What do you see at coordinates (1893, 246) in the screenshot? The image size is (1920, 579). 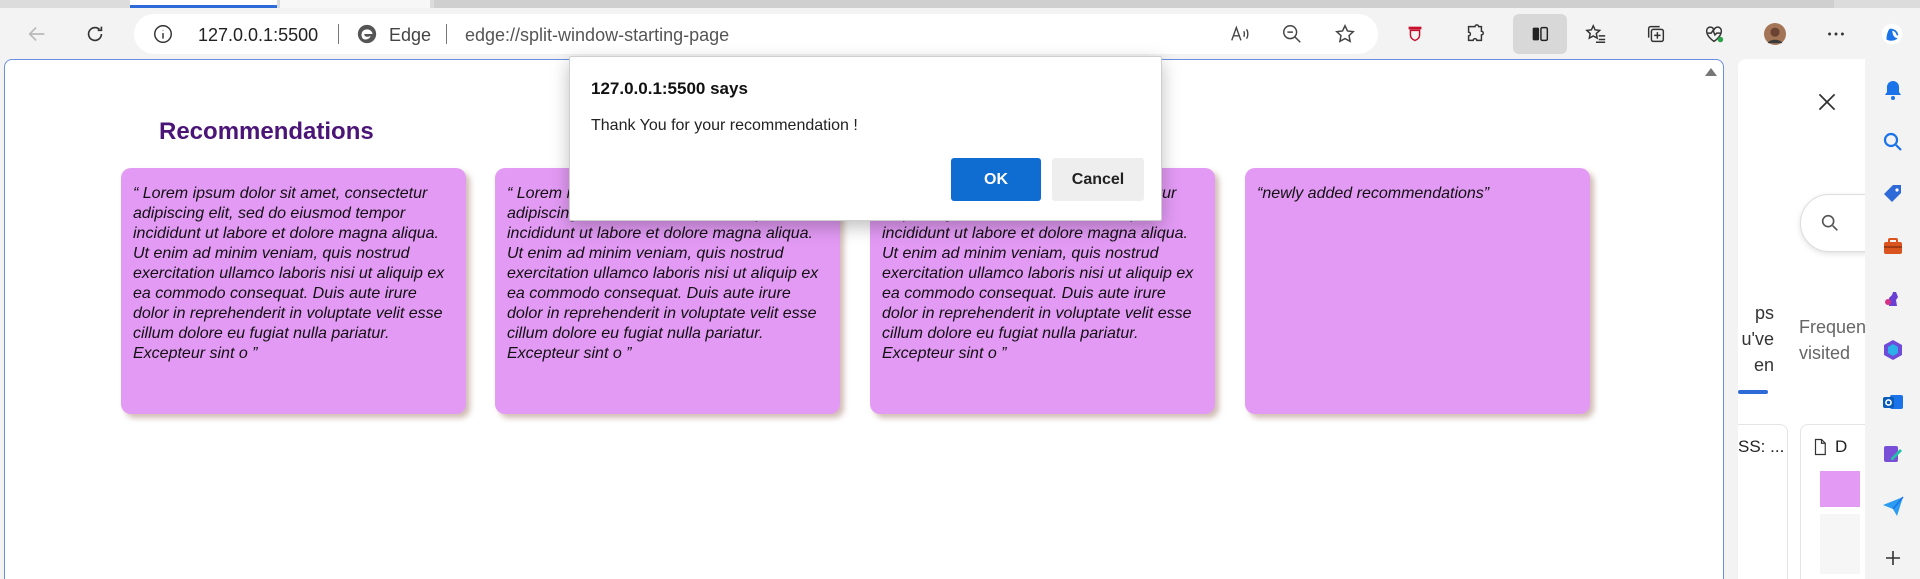 I see `toolbox-icon` at bounding box center [1893, 246].